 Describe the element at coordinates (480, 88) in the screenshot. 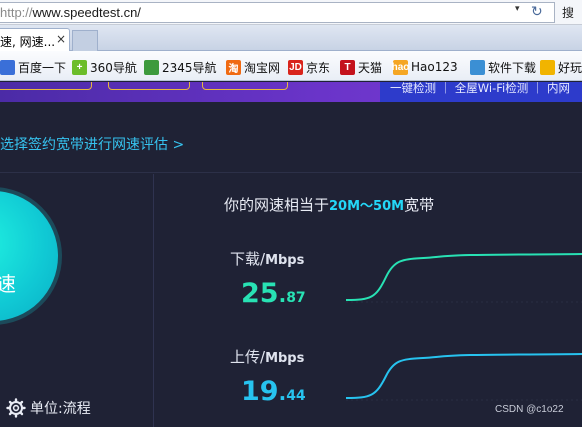

I see `banner-tools-text: 一键检测 ｜ 全屋Wi-Fi检测 ｜ 内网` at that location.